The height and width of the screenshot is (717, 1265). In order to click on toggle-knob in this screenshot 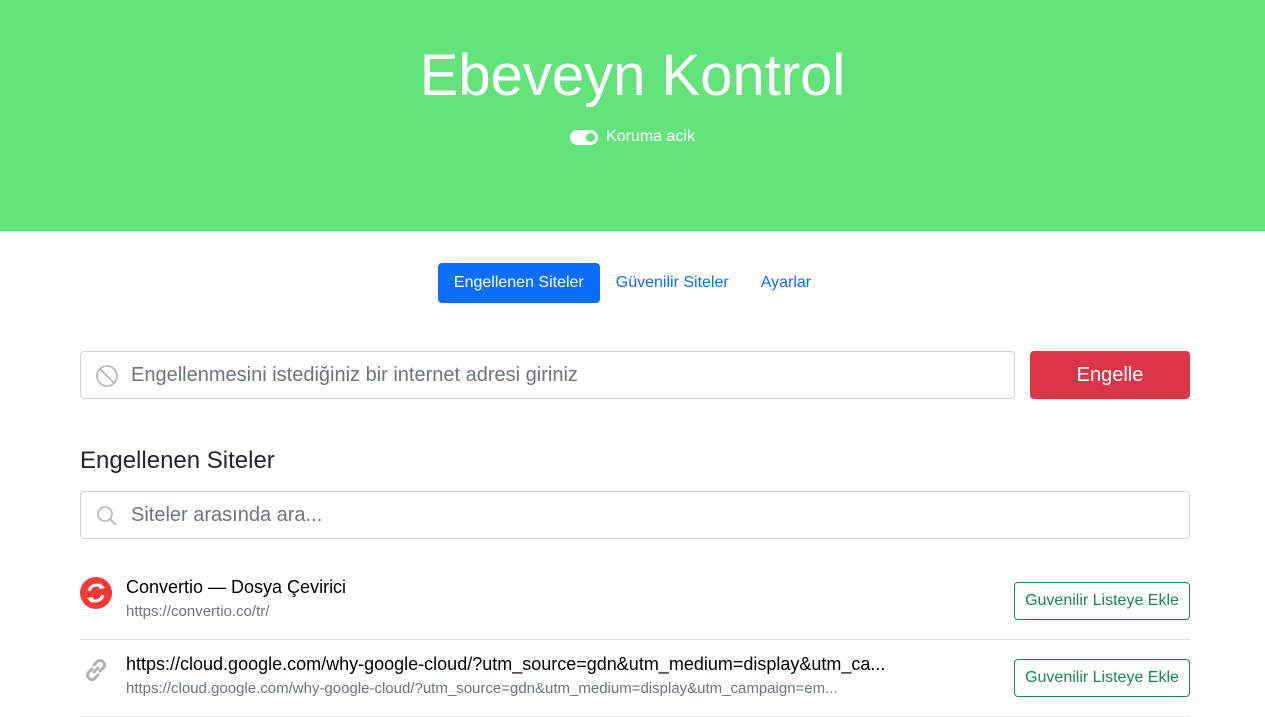, I will do `click(591, 137)`.